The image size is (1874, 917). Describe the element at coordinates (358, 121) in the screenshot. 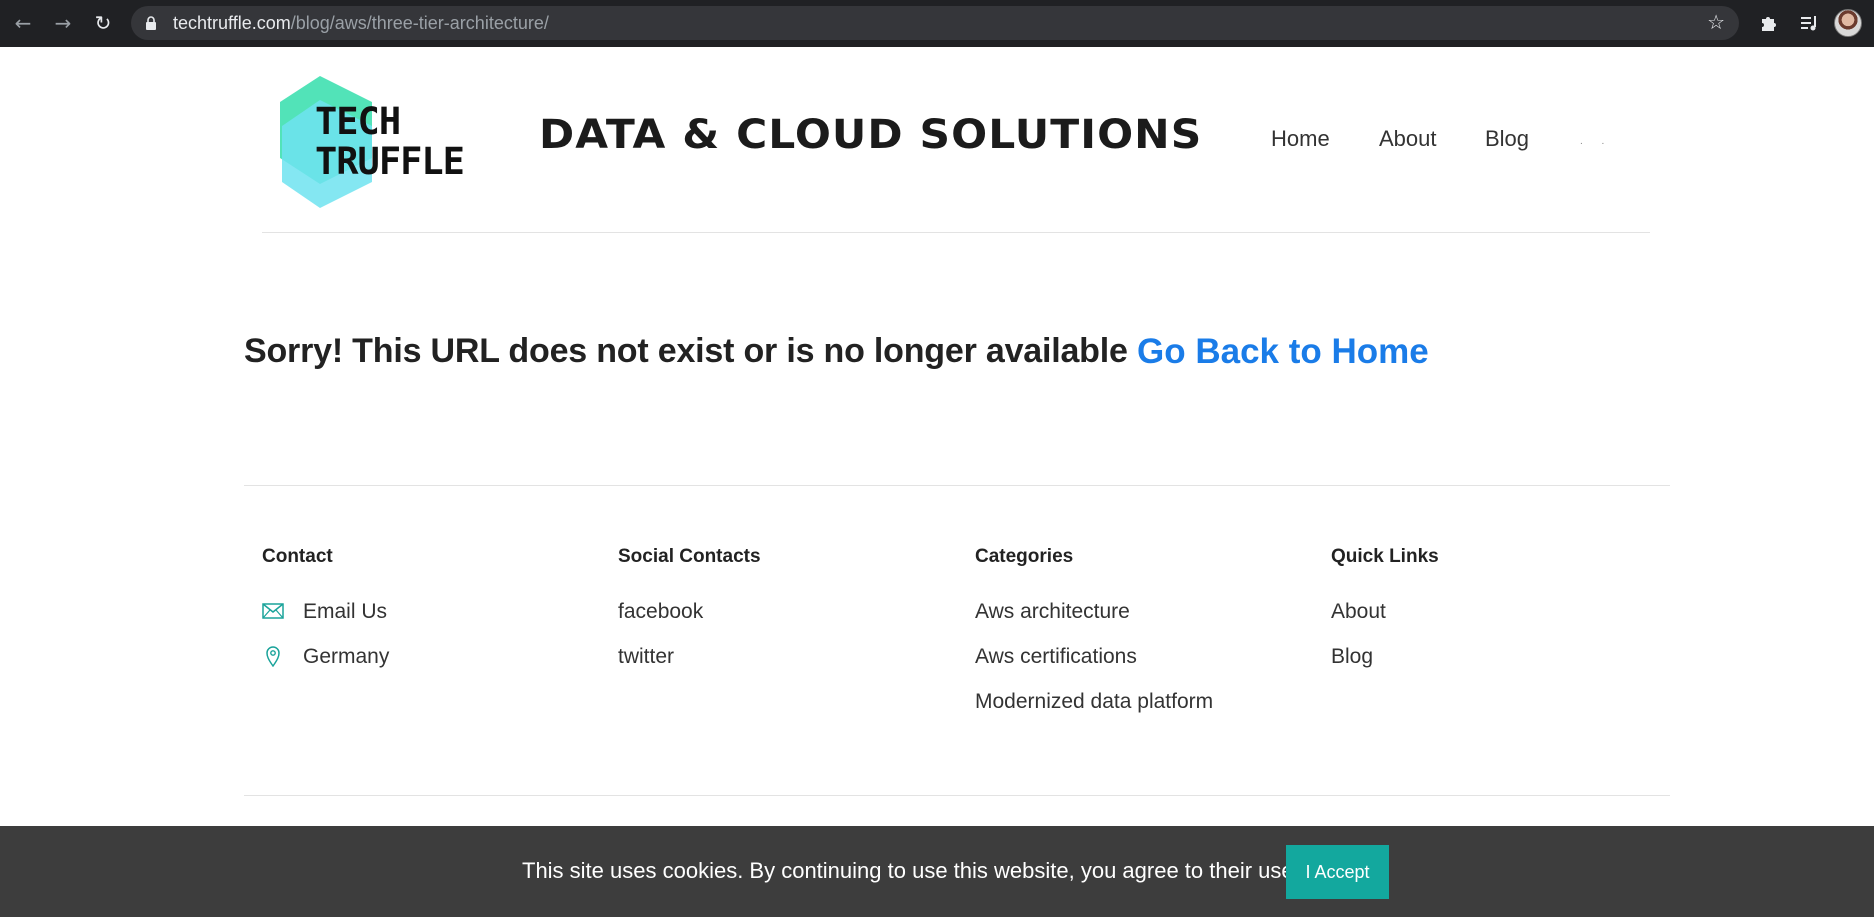

I see `logo-line-1: TECH` at that location.